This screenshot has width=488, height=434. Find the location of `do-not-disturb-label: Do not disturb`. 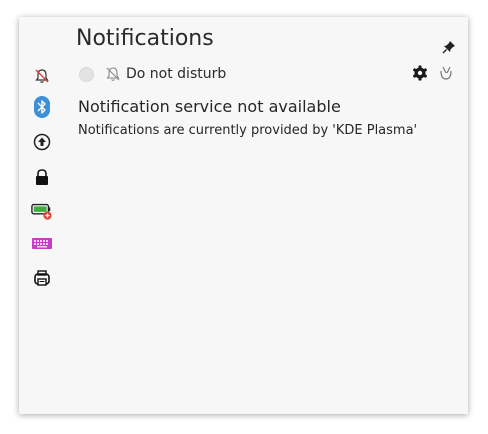

do-not-disturb-label: Do not disturb is located at coordinates (176, 74).